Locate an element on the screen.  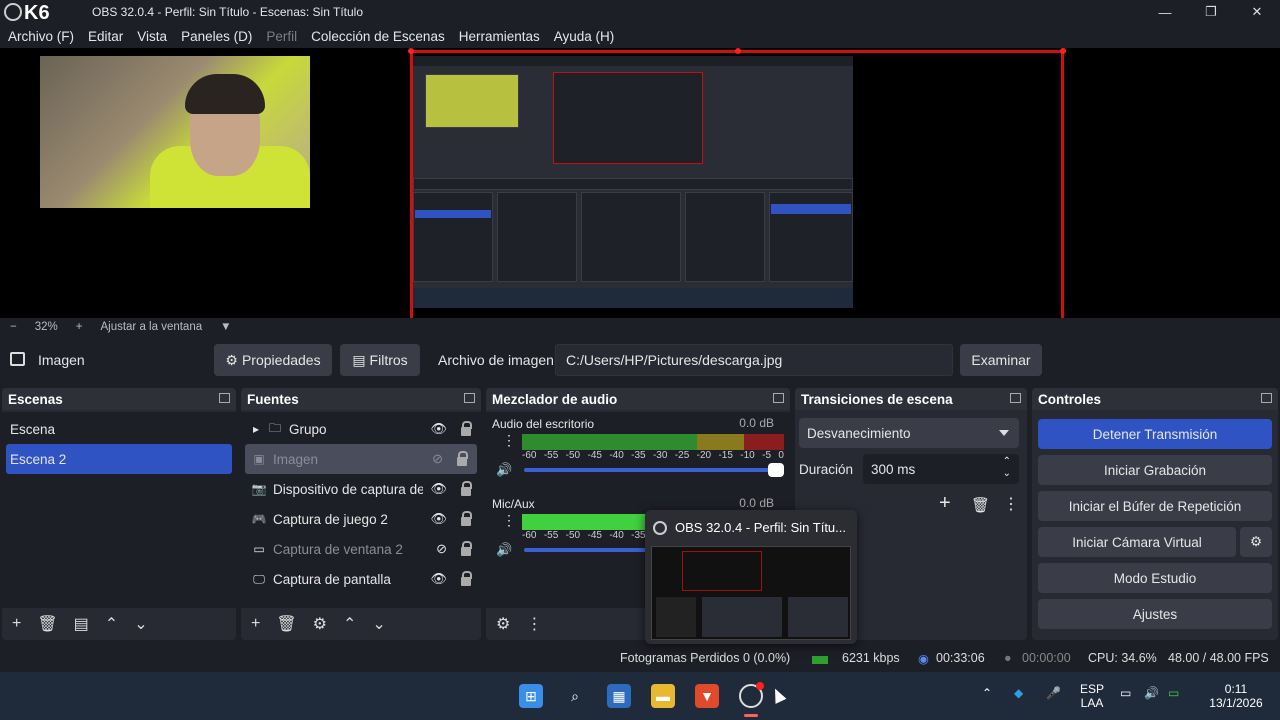
duration-field: 300 ms ⌃ ⌄ is located at coordinates (941, 469).